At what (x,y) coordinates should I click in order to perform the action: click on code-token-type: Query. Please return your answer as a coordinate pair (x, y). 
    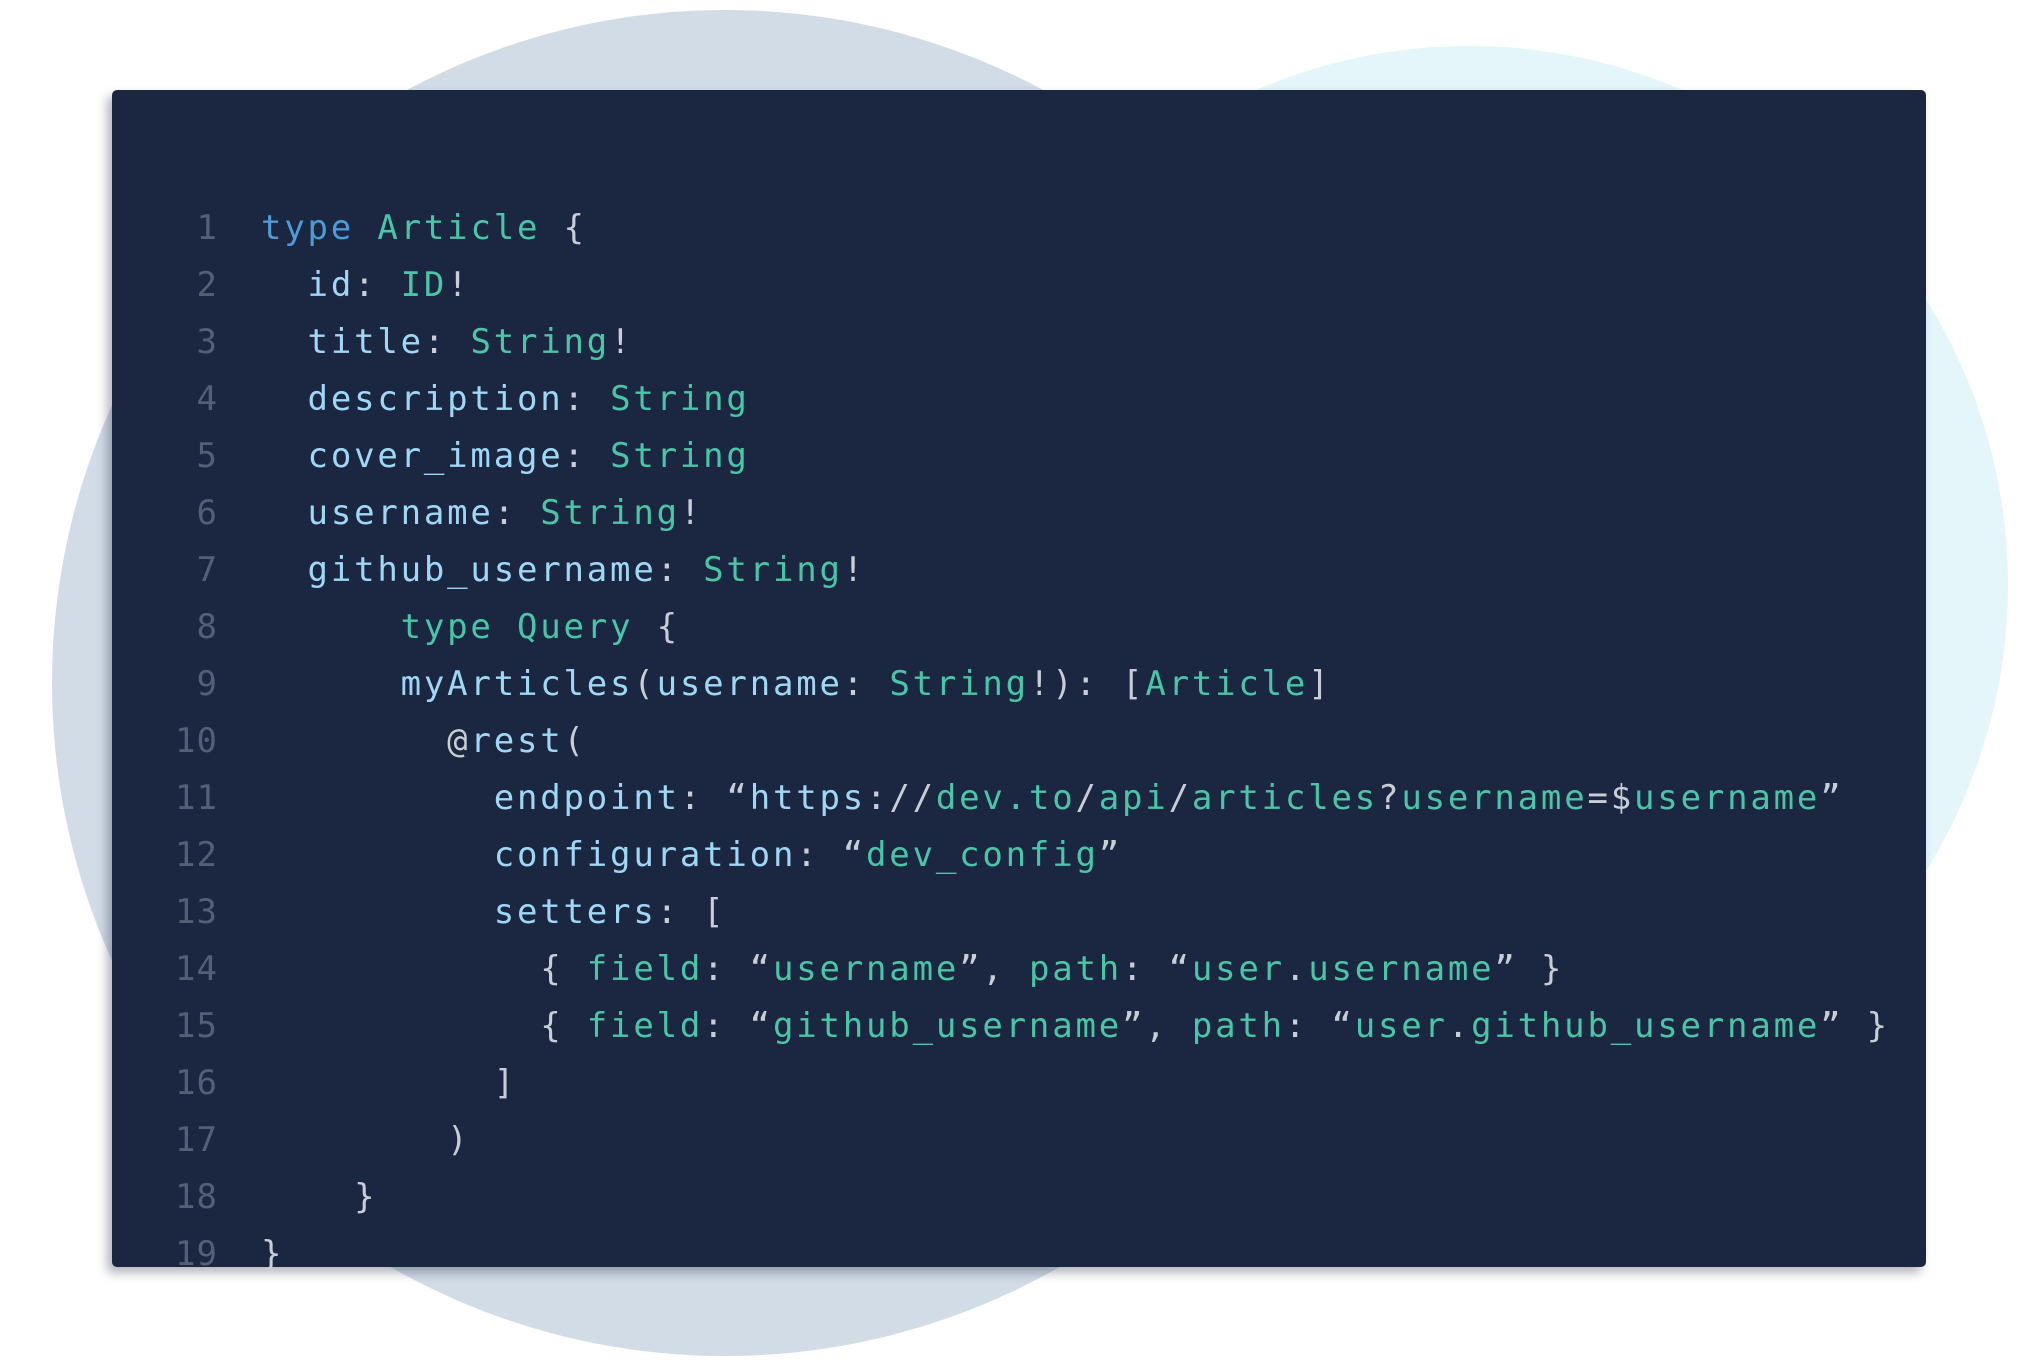
    Looking at the image, I should click on (575, 627).